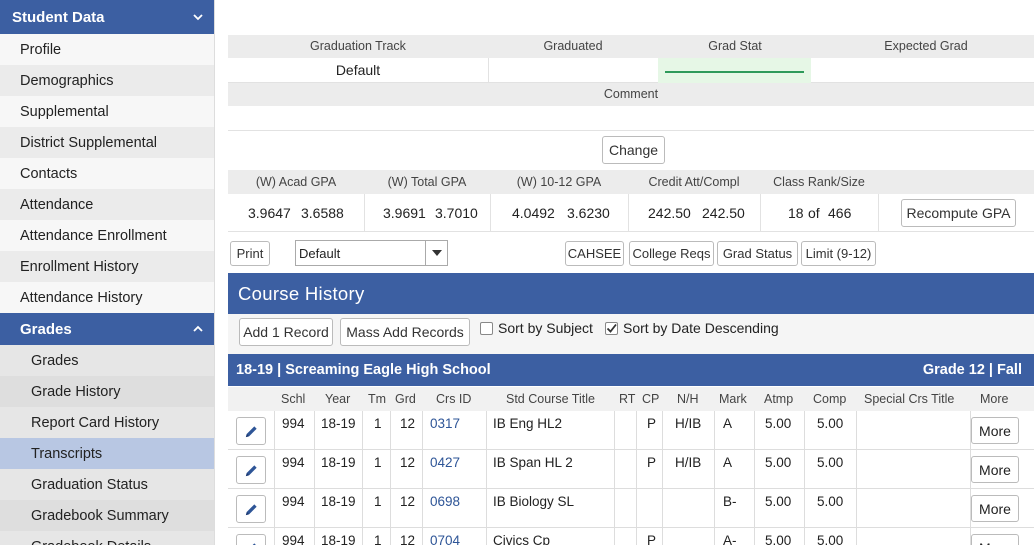 Image resolution: width=1034 pixels, height=545 pixels. I want to click on sidebar-item-attendance: Attendance, so click(107, 204).